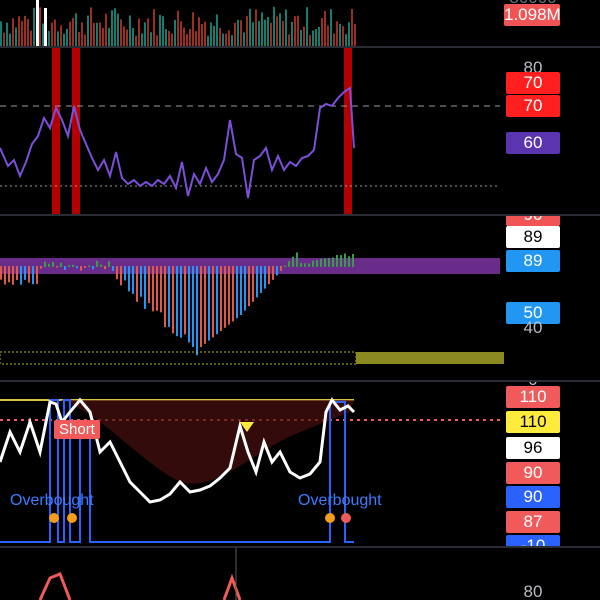 The width and height of the screenshot is (600, 600). What do you see at coordinates (177, 442) in the screenshot?
I see `osc-cloud` at bounding box center [177, 442].